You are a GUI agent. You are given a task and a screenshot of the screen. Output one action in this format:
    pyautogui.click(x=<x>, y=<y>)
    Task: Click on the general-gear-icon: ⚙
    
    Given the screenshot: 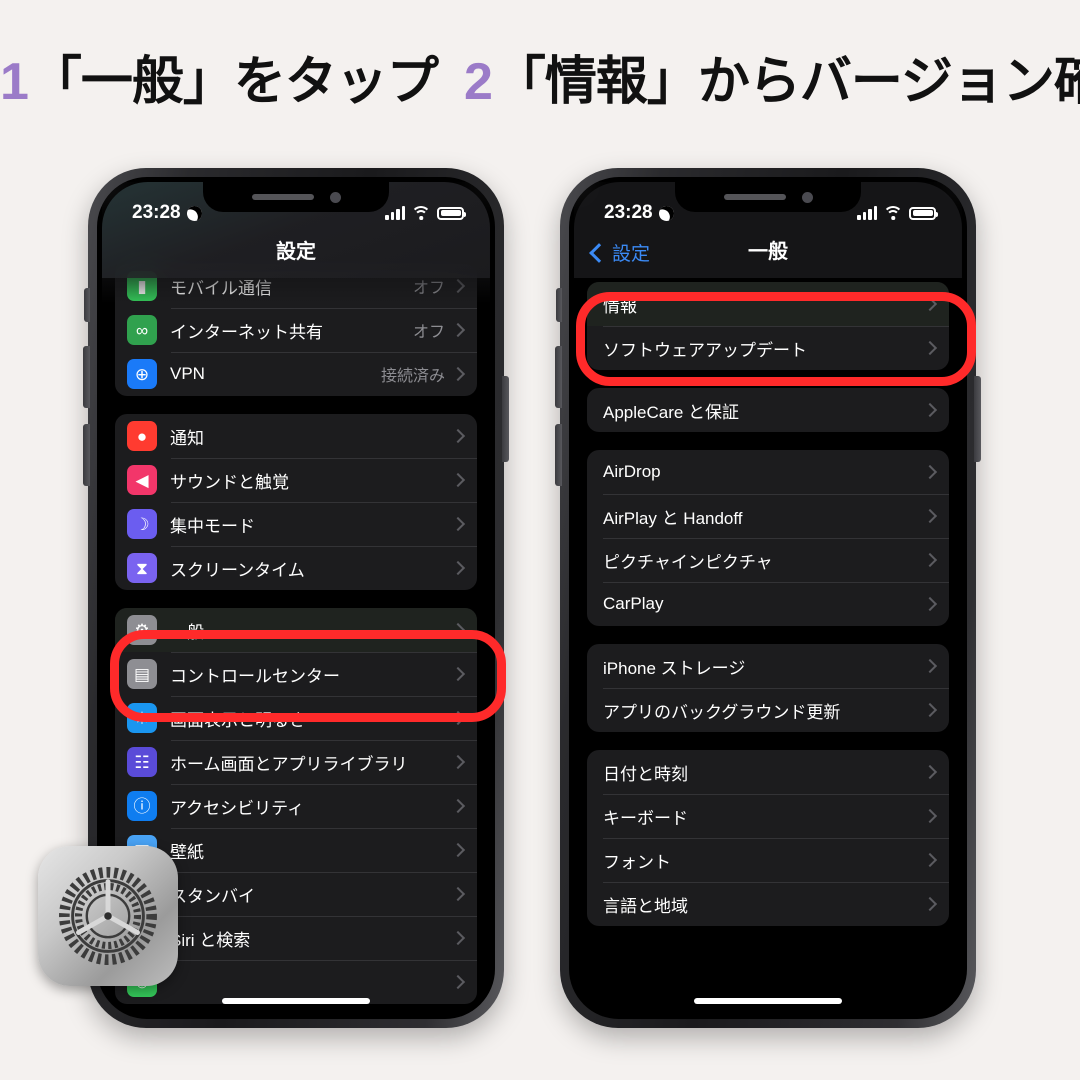 What is the action you would take?
    pyautogui.click(x=142, y=630)
    